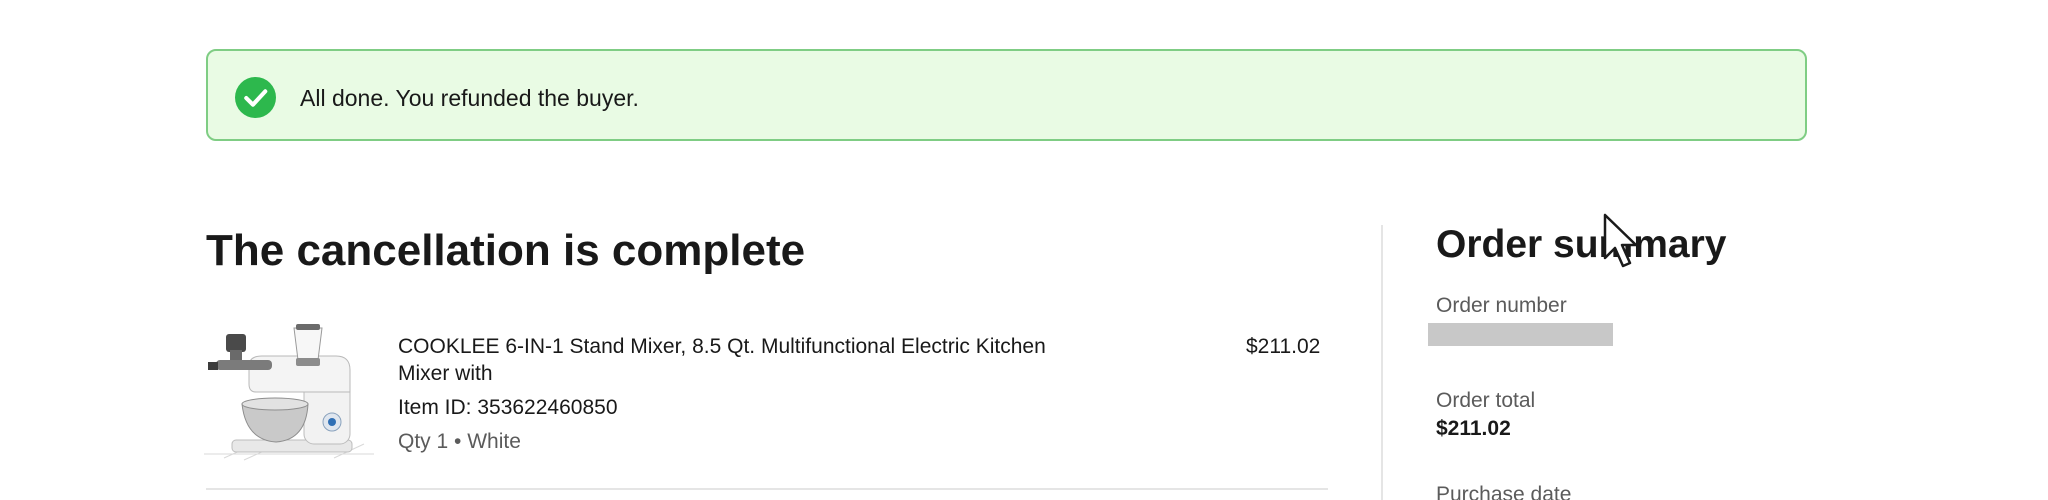 Image resolution: width=2048 pixels, height=500 pixels. Describe the element at coordinates (1501, 305) in the screenshot. I see `order-number-label: Order number` at that location.